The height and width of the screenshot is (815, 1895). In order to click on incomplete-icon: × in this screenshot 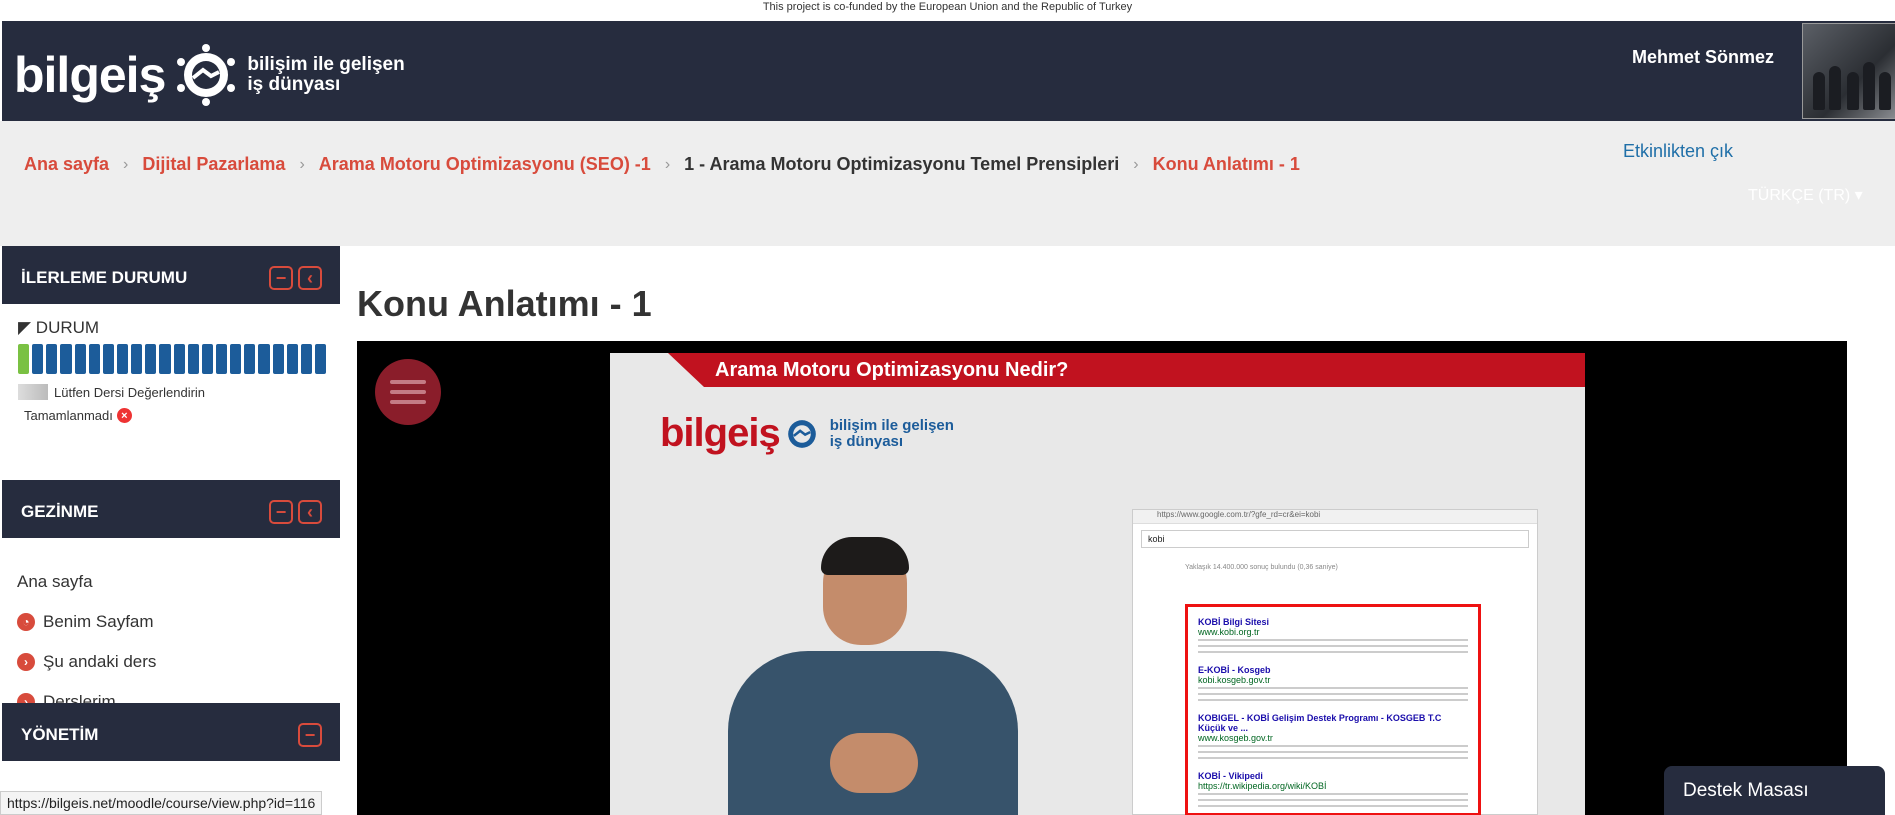, I will do `click(124, 415)`.